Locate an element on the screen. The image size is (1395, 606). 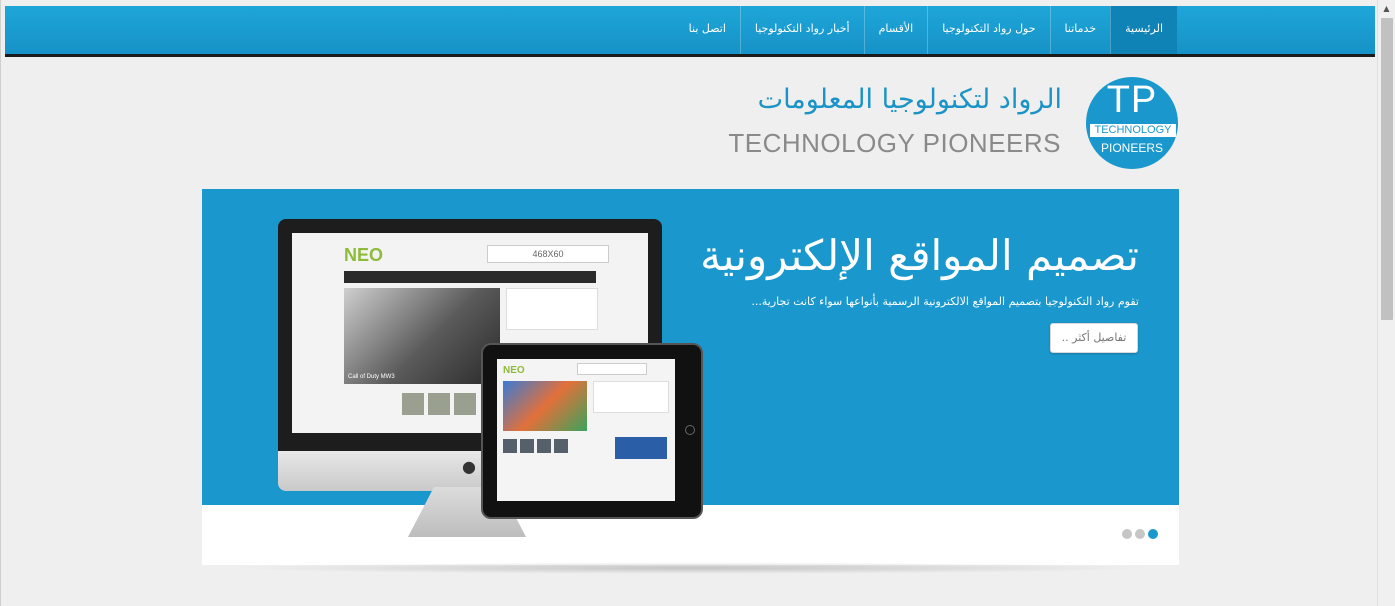
tablet-promo is located at coordinates (641, 448).